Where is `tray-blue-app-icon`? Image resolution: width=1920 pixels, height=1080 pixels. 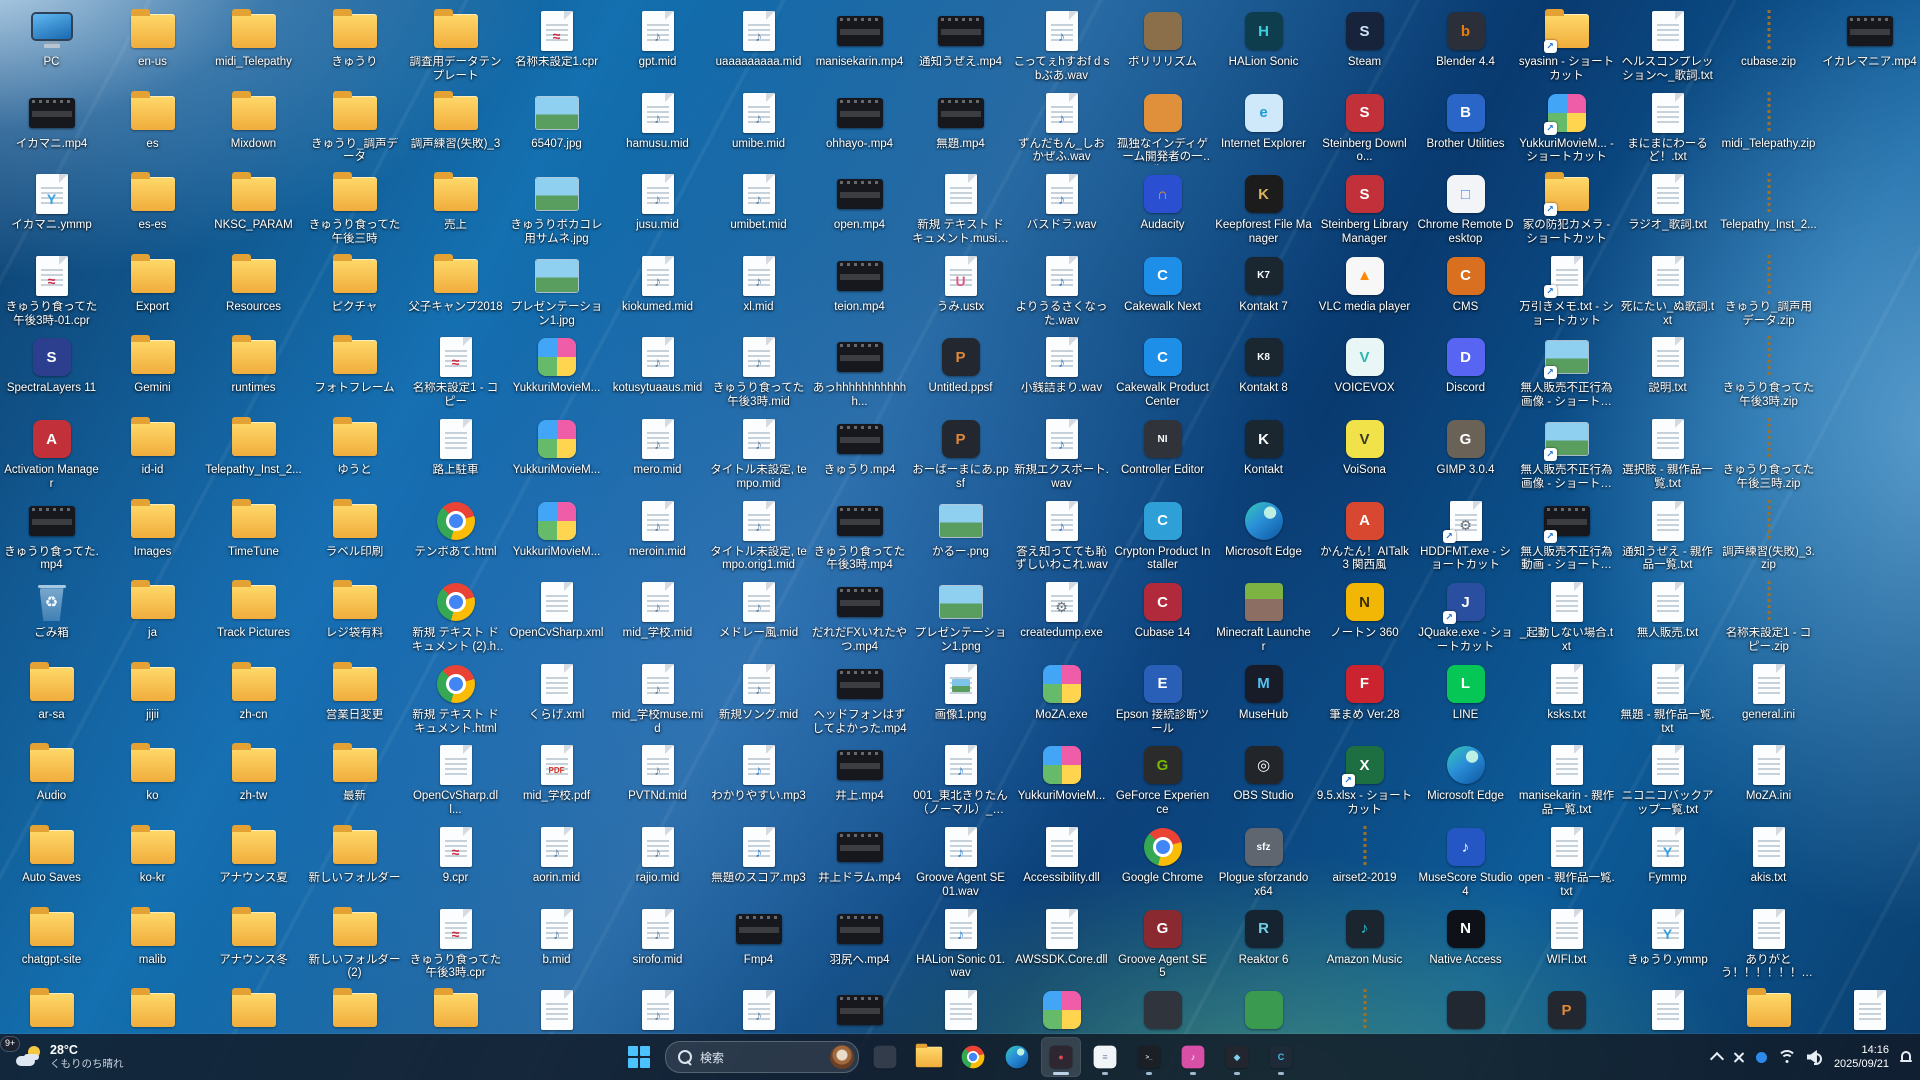
tray-blue-app-icon is located at coordinates (1761, 1057).